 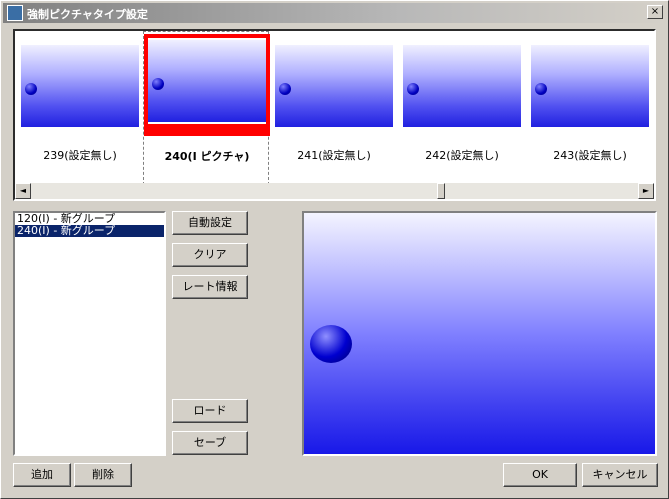 What do you see at coordinates (207, 156) in the screenshot?
I see `thumbnail-caption: 240(I ピクチャ)` at bounding box center [207, 156].